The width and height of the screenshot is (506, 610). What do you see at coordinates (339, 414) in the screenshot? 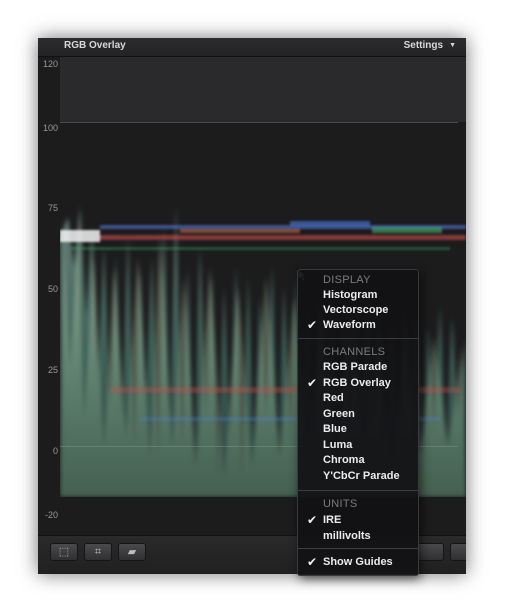
I see `menu-item-green: Green` at bounding box center [339, 414].